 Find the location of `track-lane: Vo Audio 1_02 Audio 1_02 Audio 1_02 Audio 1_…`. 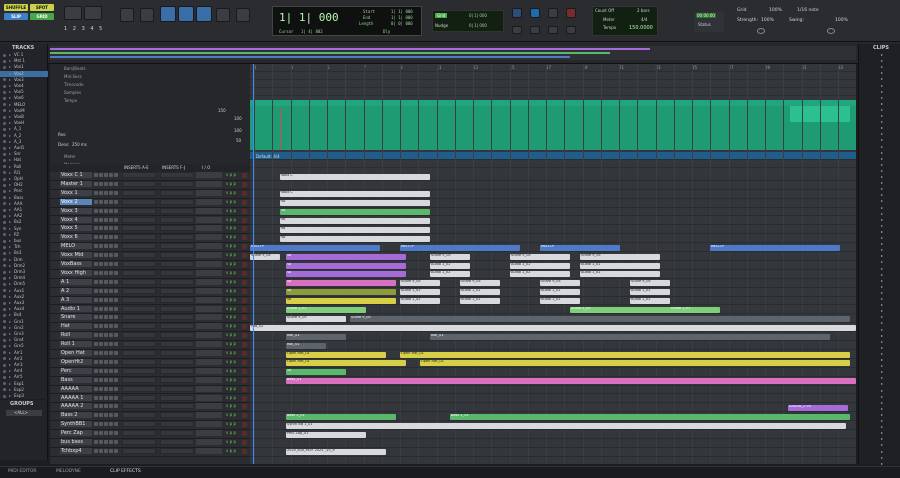

track-lane: Vo Audio 1_02 Audio 1_02 Audio 1_02 Audio 1_… is located at coordinates (553, 301).